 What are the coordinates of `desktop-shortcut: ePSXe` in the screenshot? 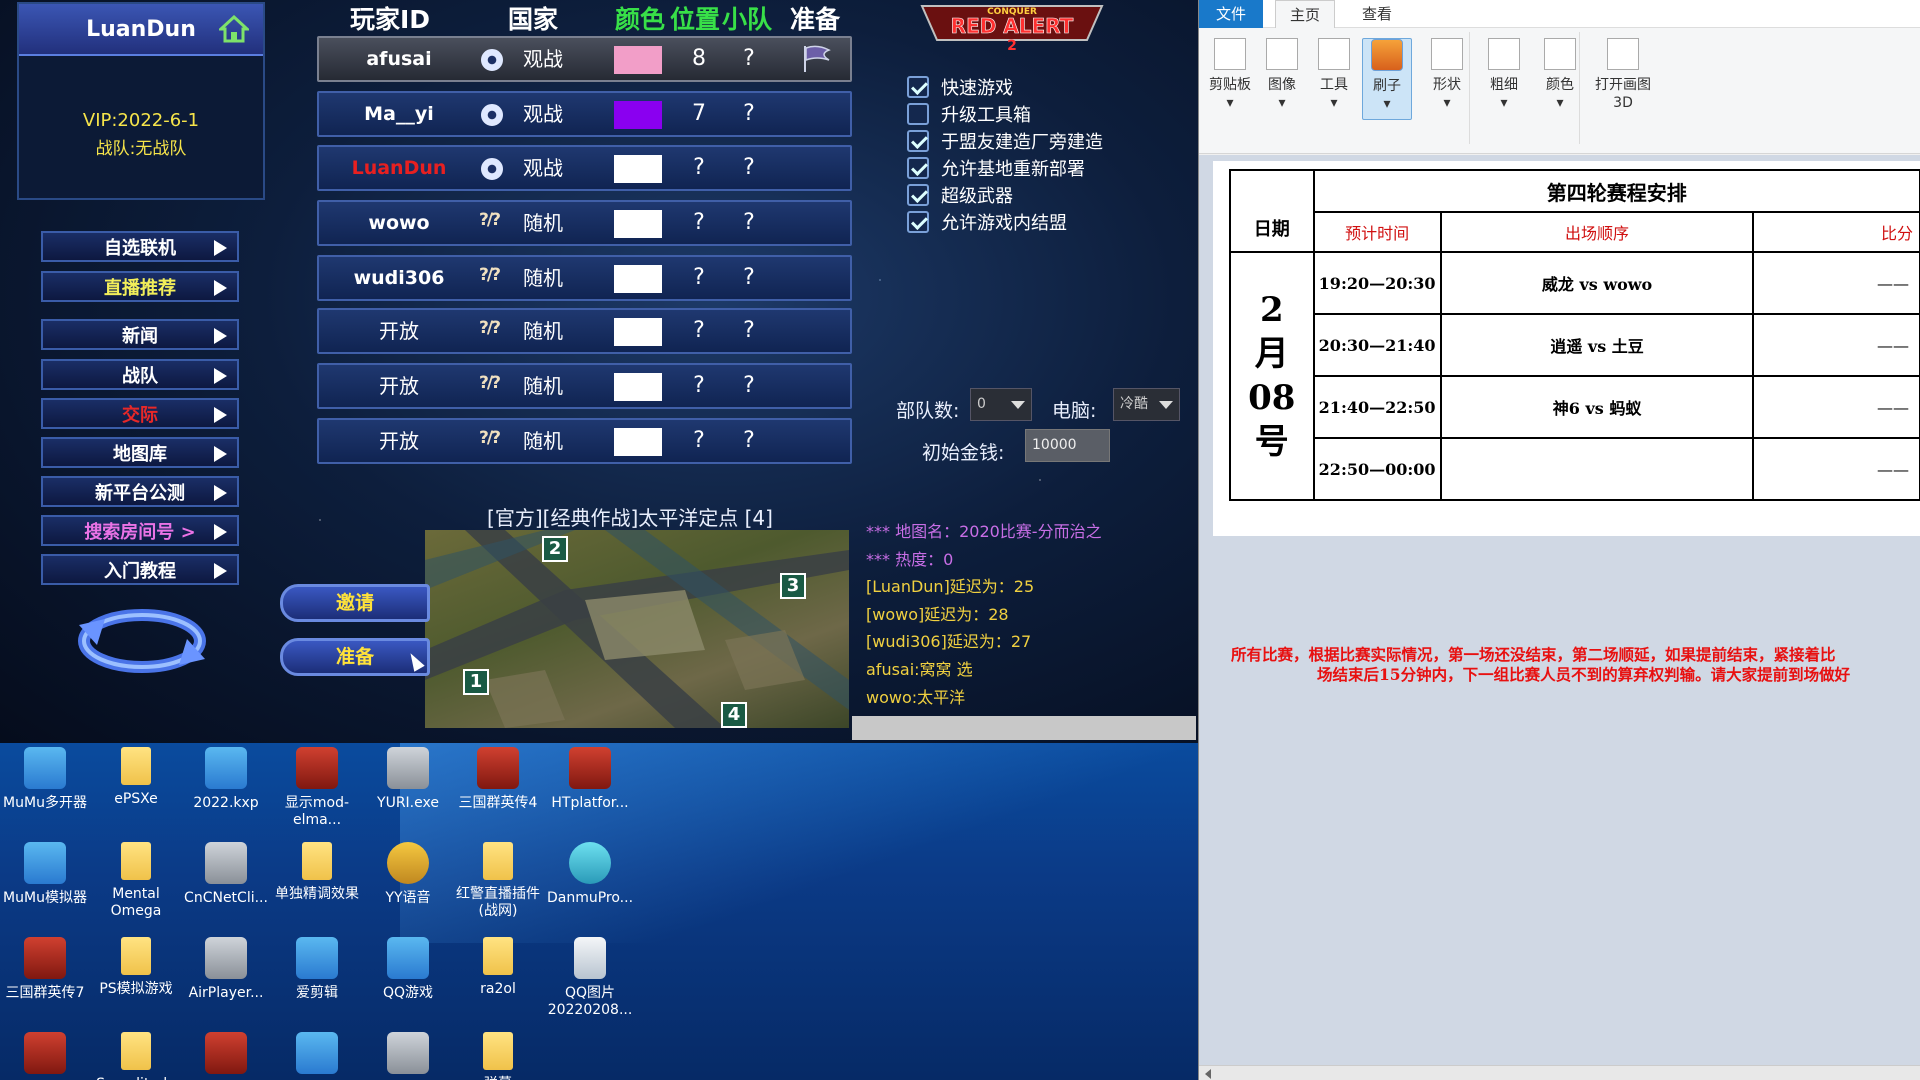 It's located at (136, 777).